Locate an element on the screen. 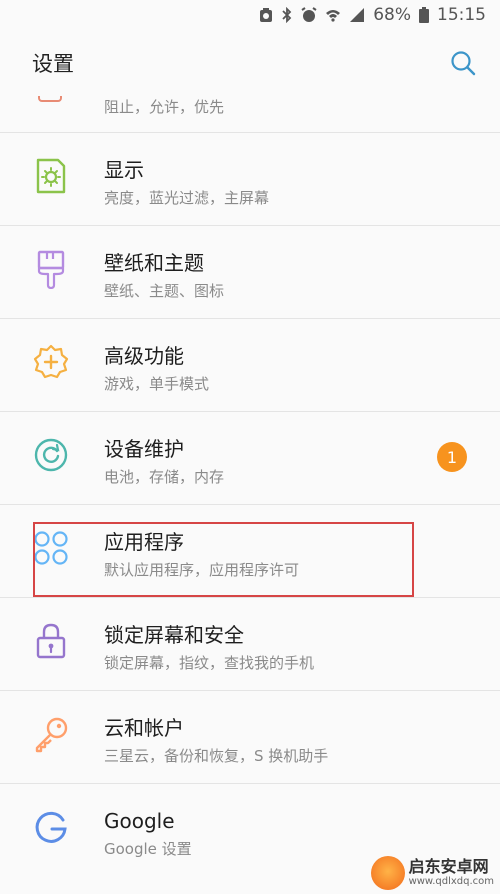 Image resolution: width=500 pixels, height=894 pixels. notification-icon is located at coordinates (50, 99).